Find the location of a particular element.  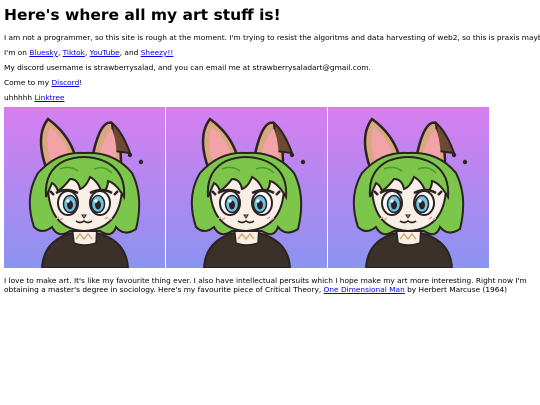

socials-separator: , and is located at coordinates (130, 52).